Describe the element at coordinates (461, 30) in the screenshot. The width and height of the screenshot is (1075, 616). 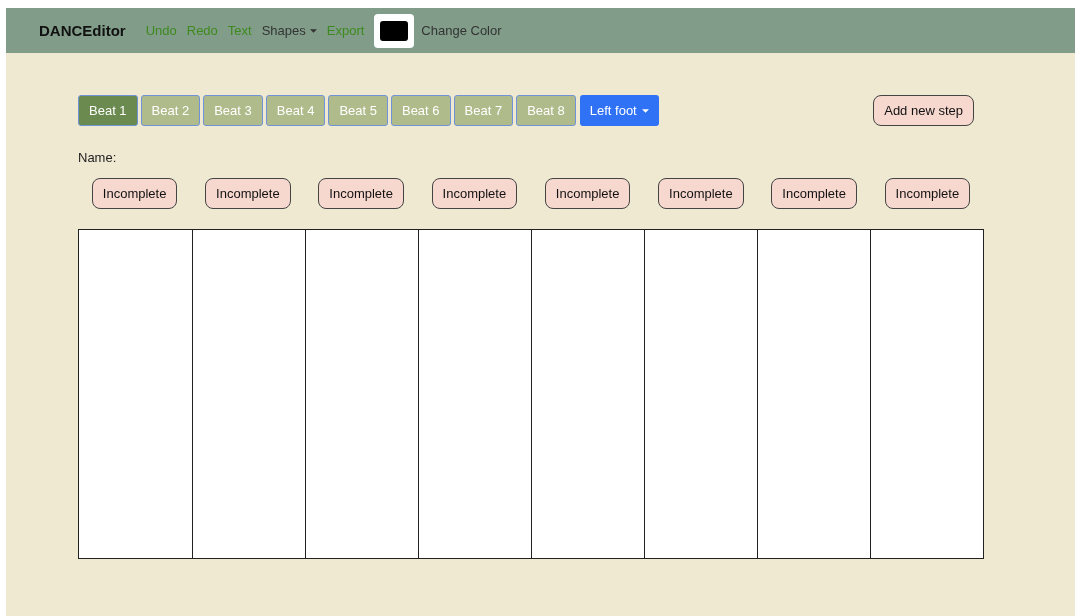
I see `change-color-label: Change Color` at that location.